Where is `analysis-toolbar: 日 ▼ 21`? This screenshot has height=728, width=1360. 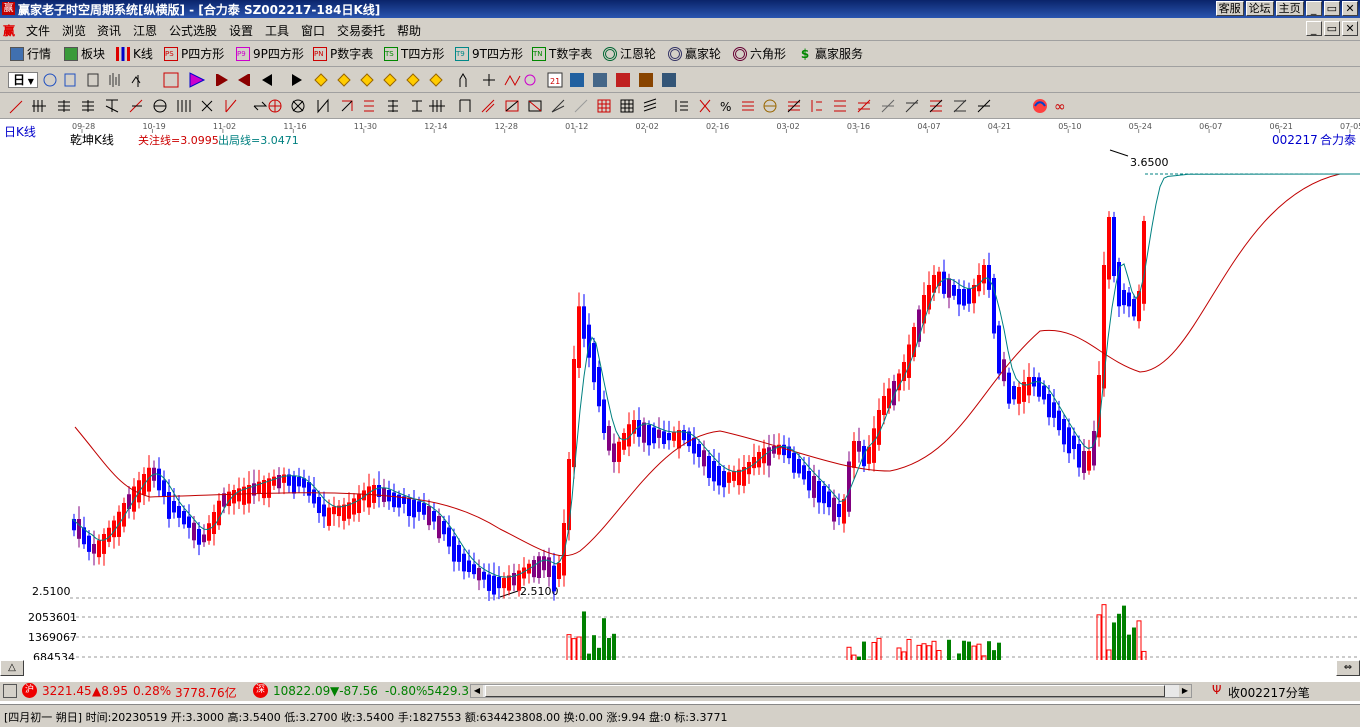
analysis-toolbar: 日 ▼ 21 is located at coordinates (680, 80).